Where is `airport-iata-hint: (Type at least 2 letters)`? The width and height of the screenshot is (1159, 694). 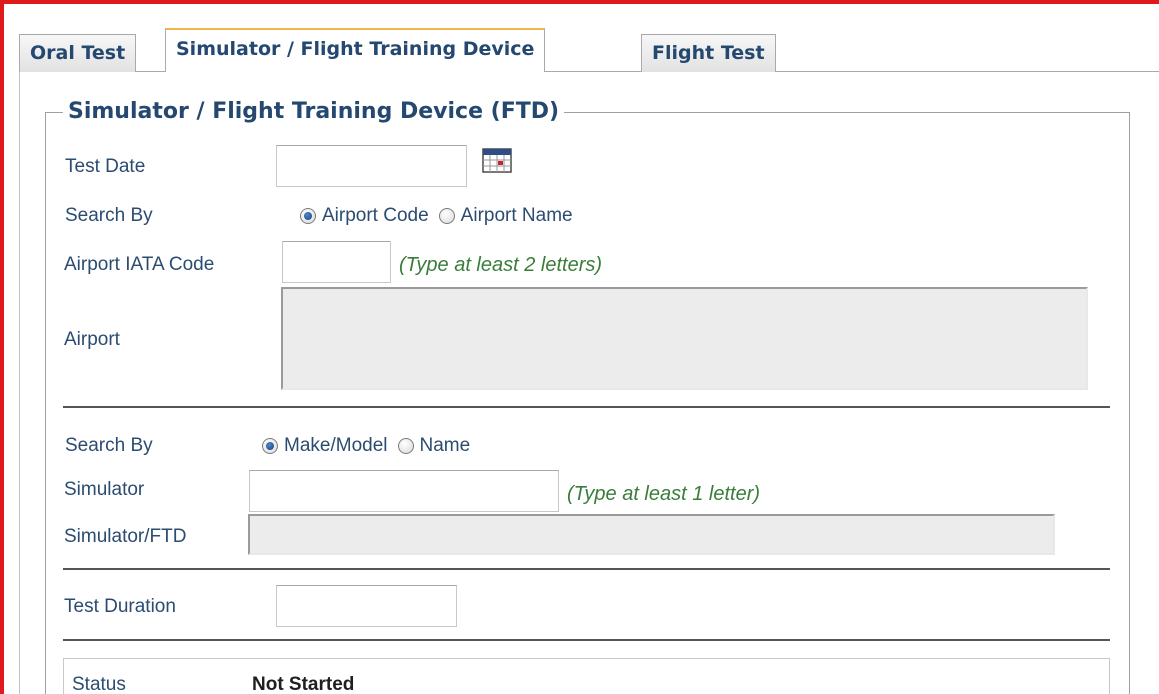 airport-iata-hint: (Type at least 2 letters) is located at coordinates (501, 265).